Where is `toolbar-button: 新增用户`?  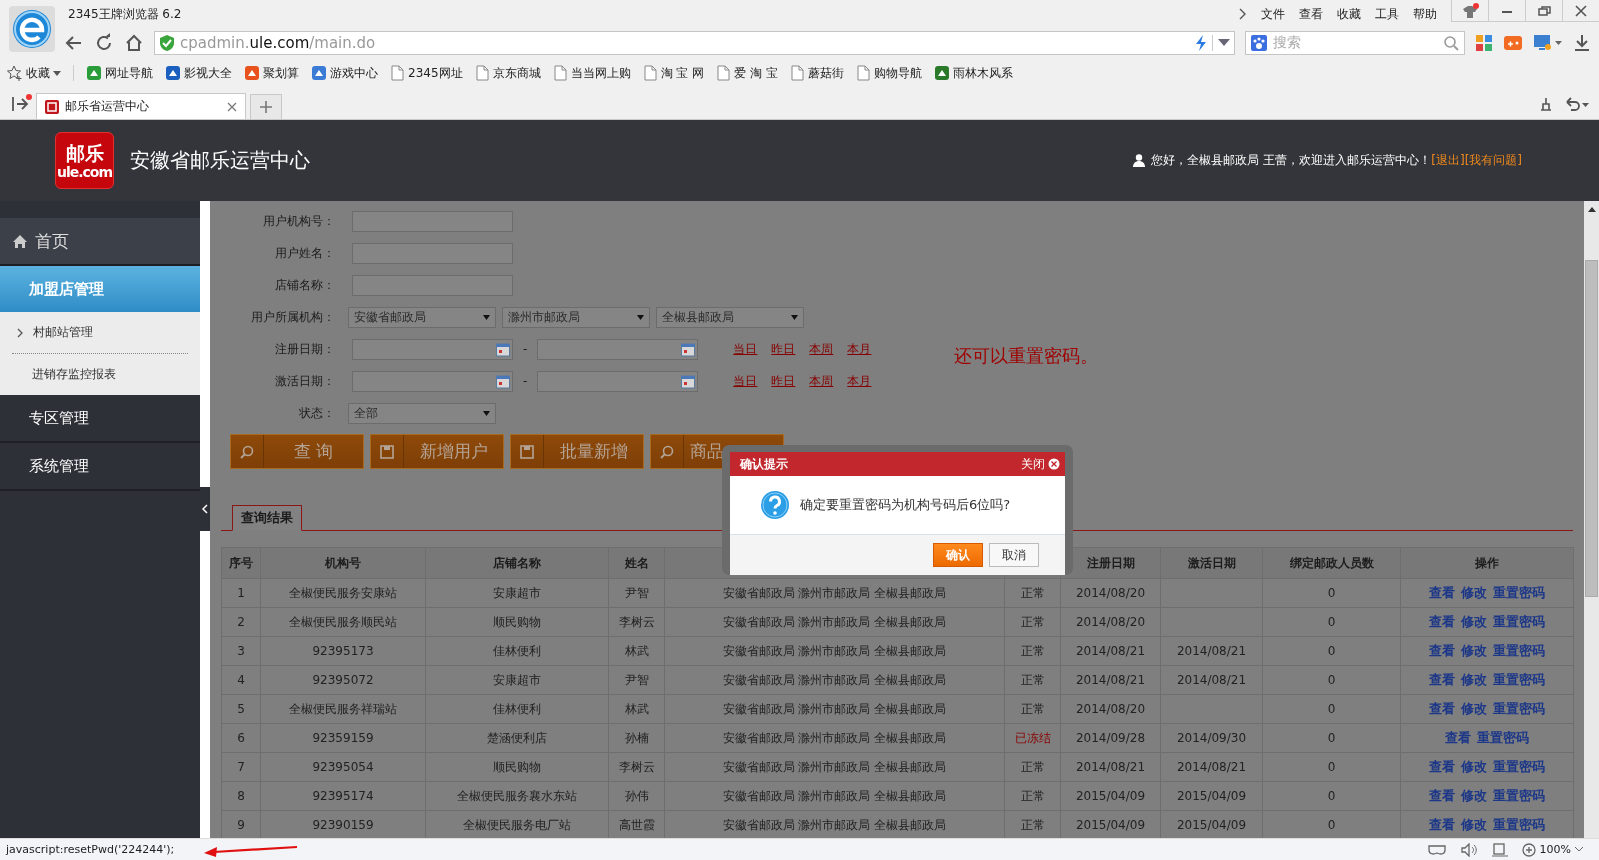 toolbar-button: 新增用户 is located at coordinates (437, 451).